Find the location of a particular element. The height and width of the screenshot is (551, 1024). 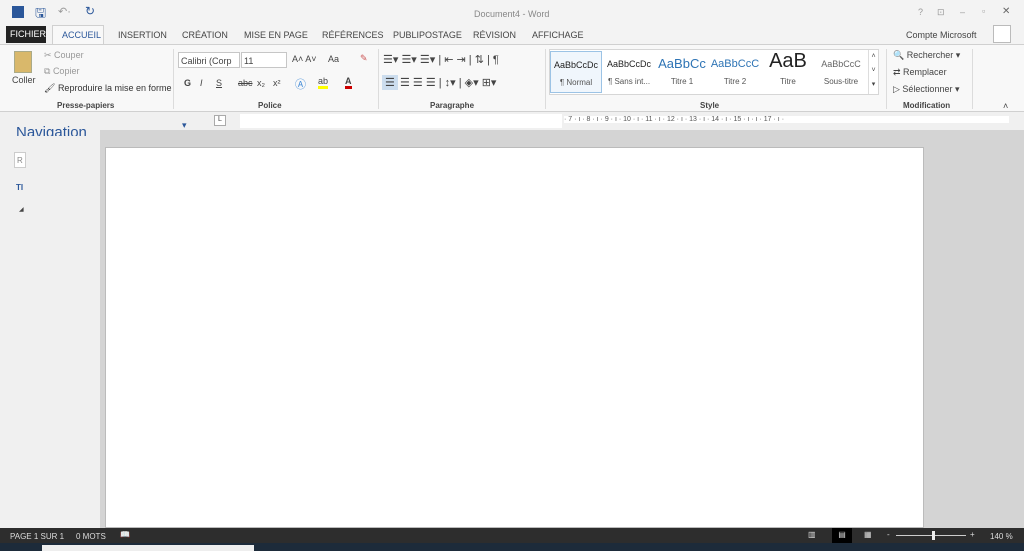

status-bar: PAGE 1 SUR 1 0 MOTS 📖 ▥ ▤ ▦ - + 140 % is located at coordinates (512, 535).